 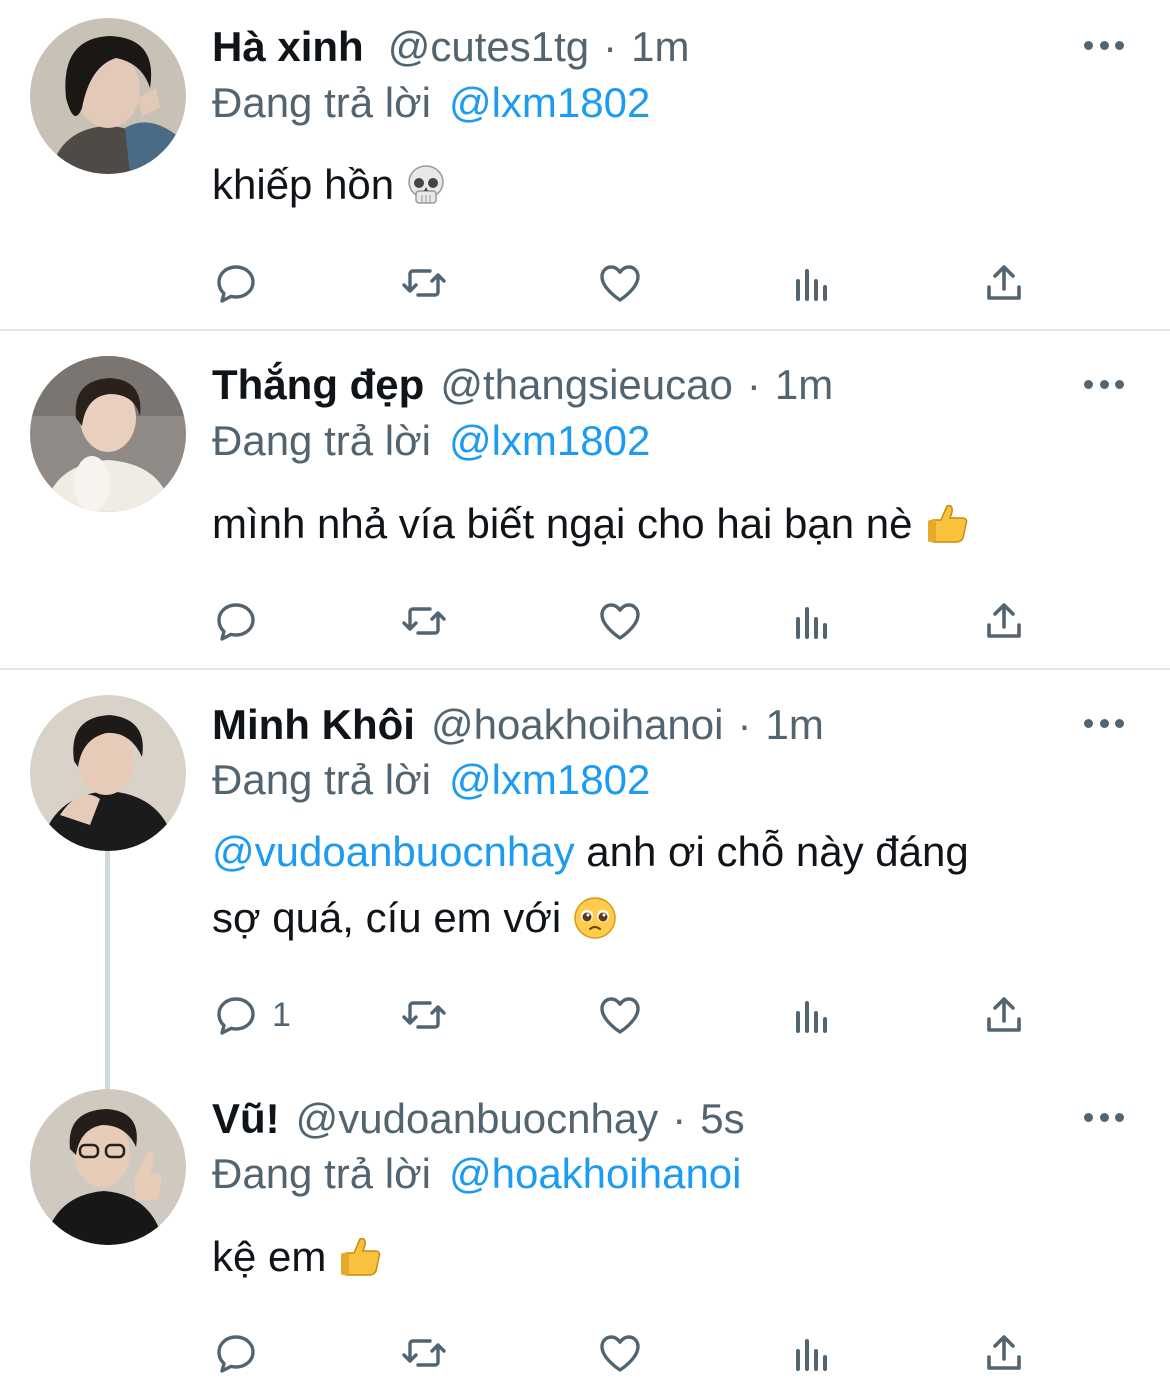 I want to click on display-name: Vũ!, so click(x=246, y=1119).